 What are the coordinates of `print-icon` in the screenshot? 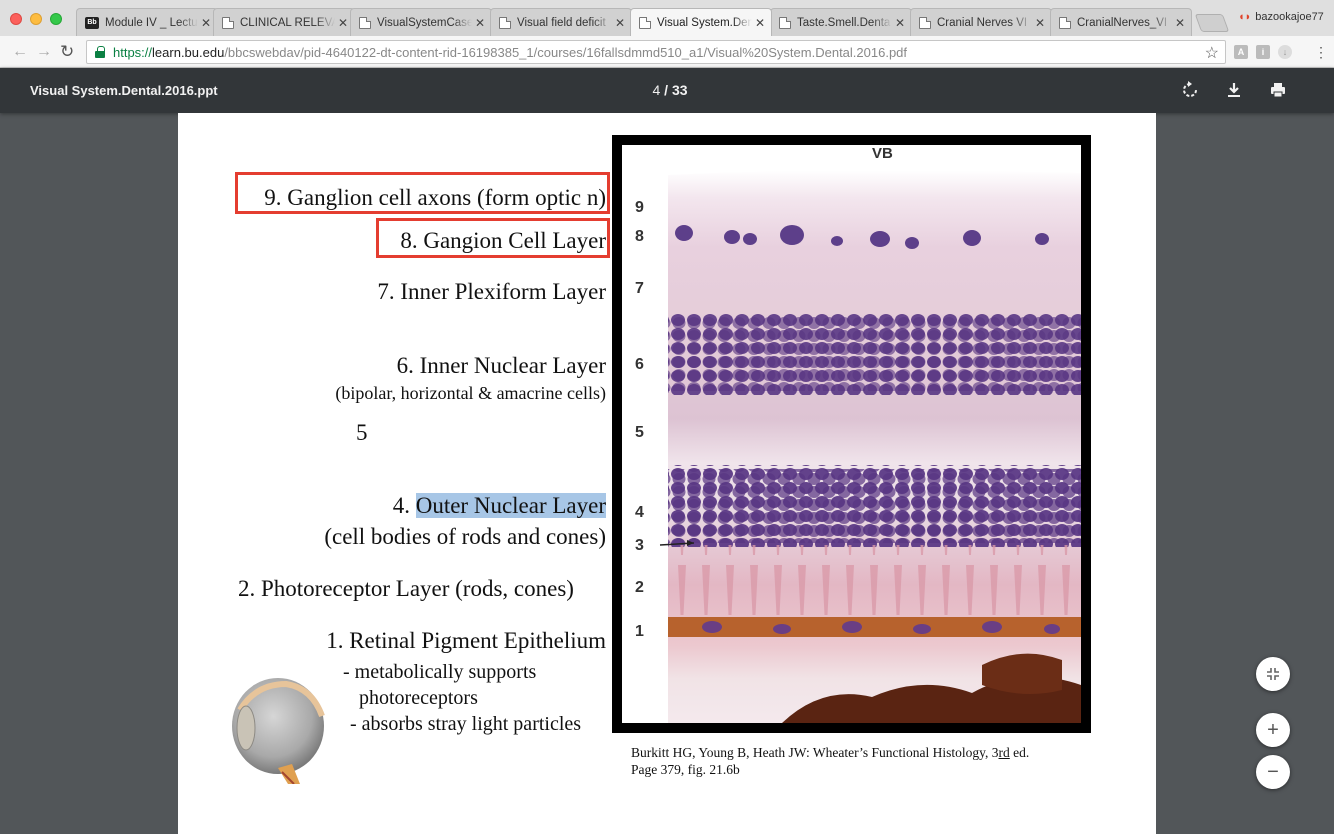 It's located at (1278, 90).